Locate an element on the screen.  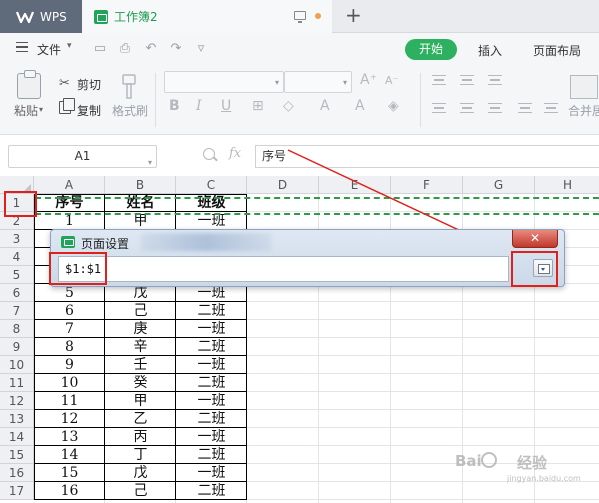
dialog-title: 页面设置 is located at coordinates (105, 244).